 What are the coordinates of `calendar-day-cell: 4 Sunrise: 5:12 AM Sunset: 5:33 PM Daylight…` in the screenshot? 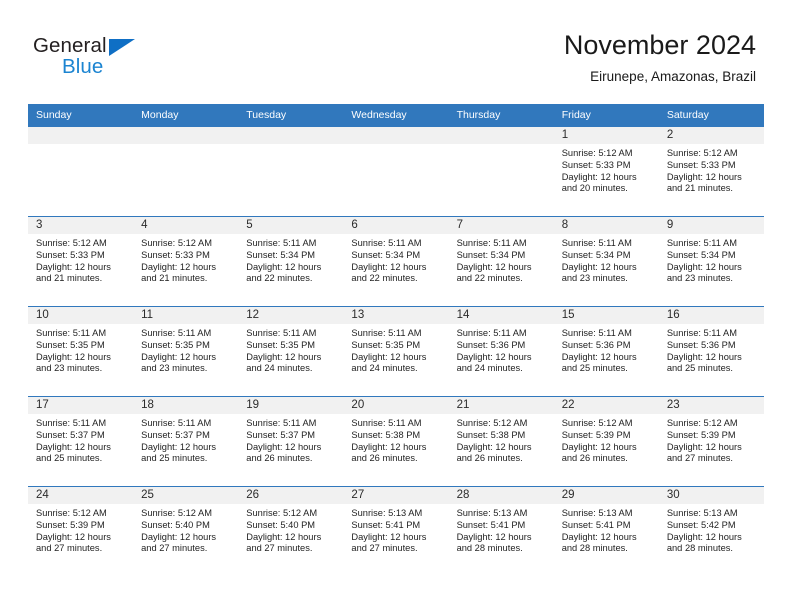 It's located at (186, 261).